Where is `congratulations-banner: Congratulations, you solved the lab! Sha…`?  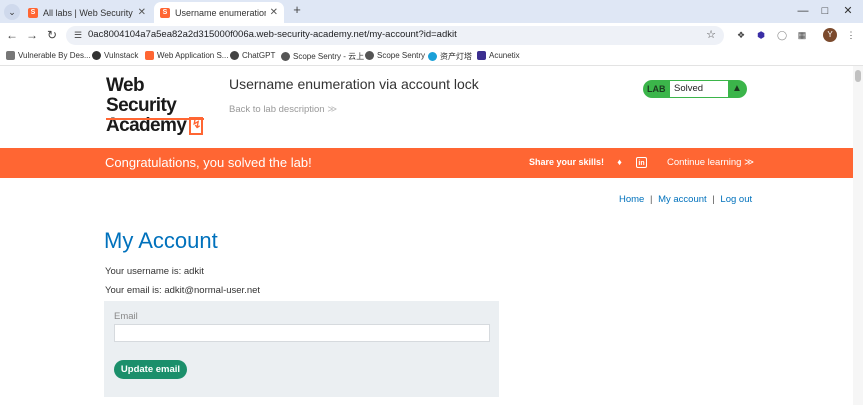
congratulations-banner: Congratulations, you solved the lab! Sha… is located at coordinates (426, 163).